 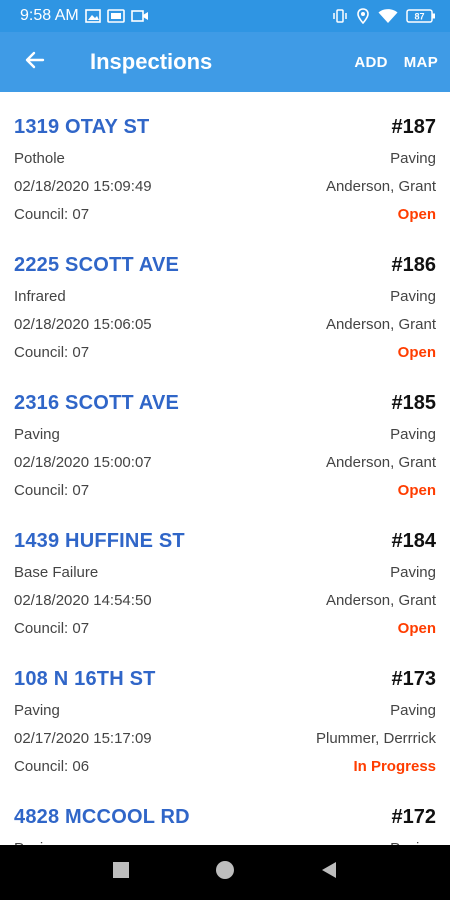 What do you see at coordinates (83, 600) in the screenshot?
I see `inspection-datetime: 02/18/2020 14:54:50` at bounding box center [83, 600].